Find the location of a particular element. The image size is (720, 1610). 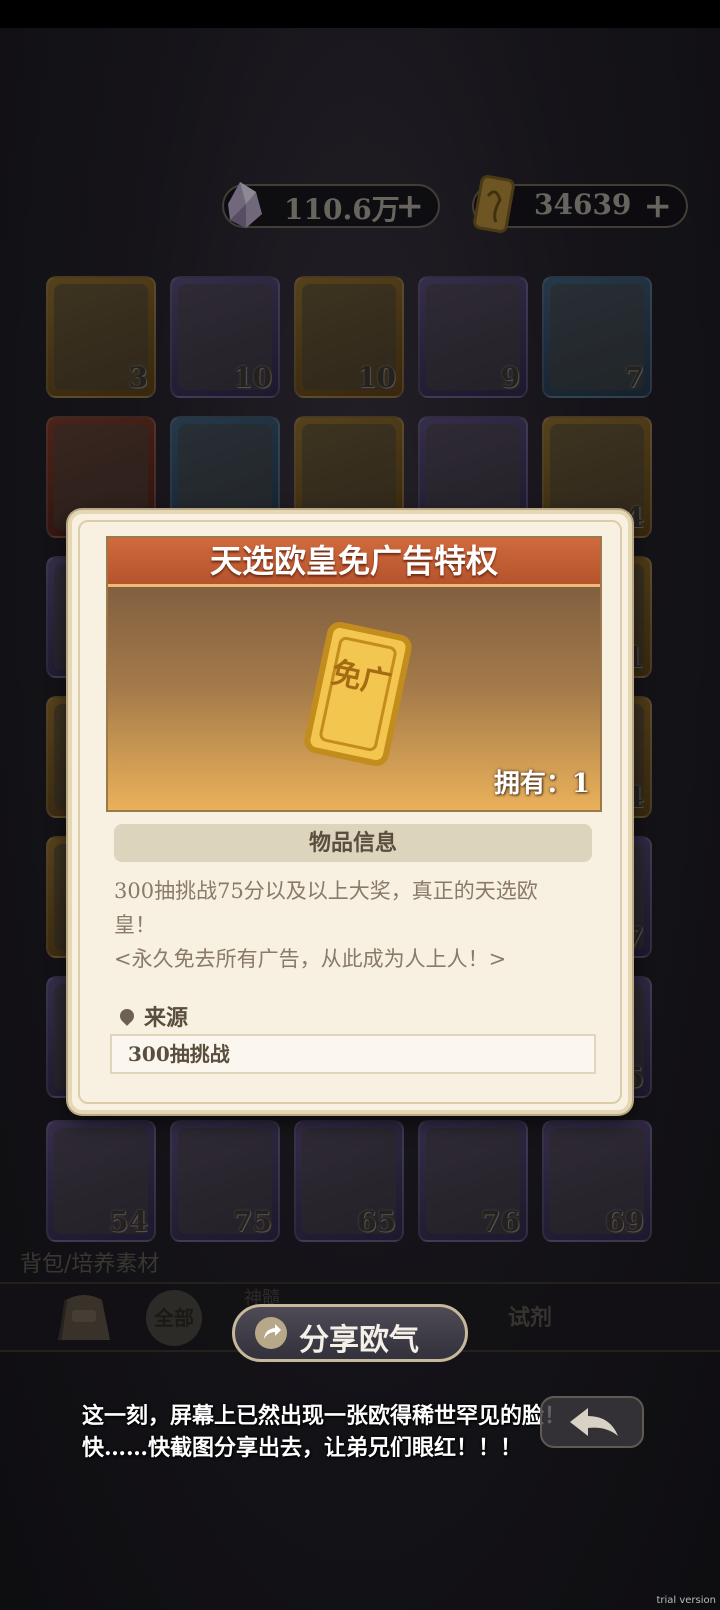

item-banner: 天选欧皇免广告特权 免广 拥有：1 is located at coordinates (354, 674).